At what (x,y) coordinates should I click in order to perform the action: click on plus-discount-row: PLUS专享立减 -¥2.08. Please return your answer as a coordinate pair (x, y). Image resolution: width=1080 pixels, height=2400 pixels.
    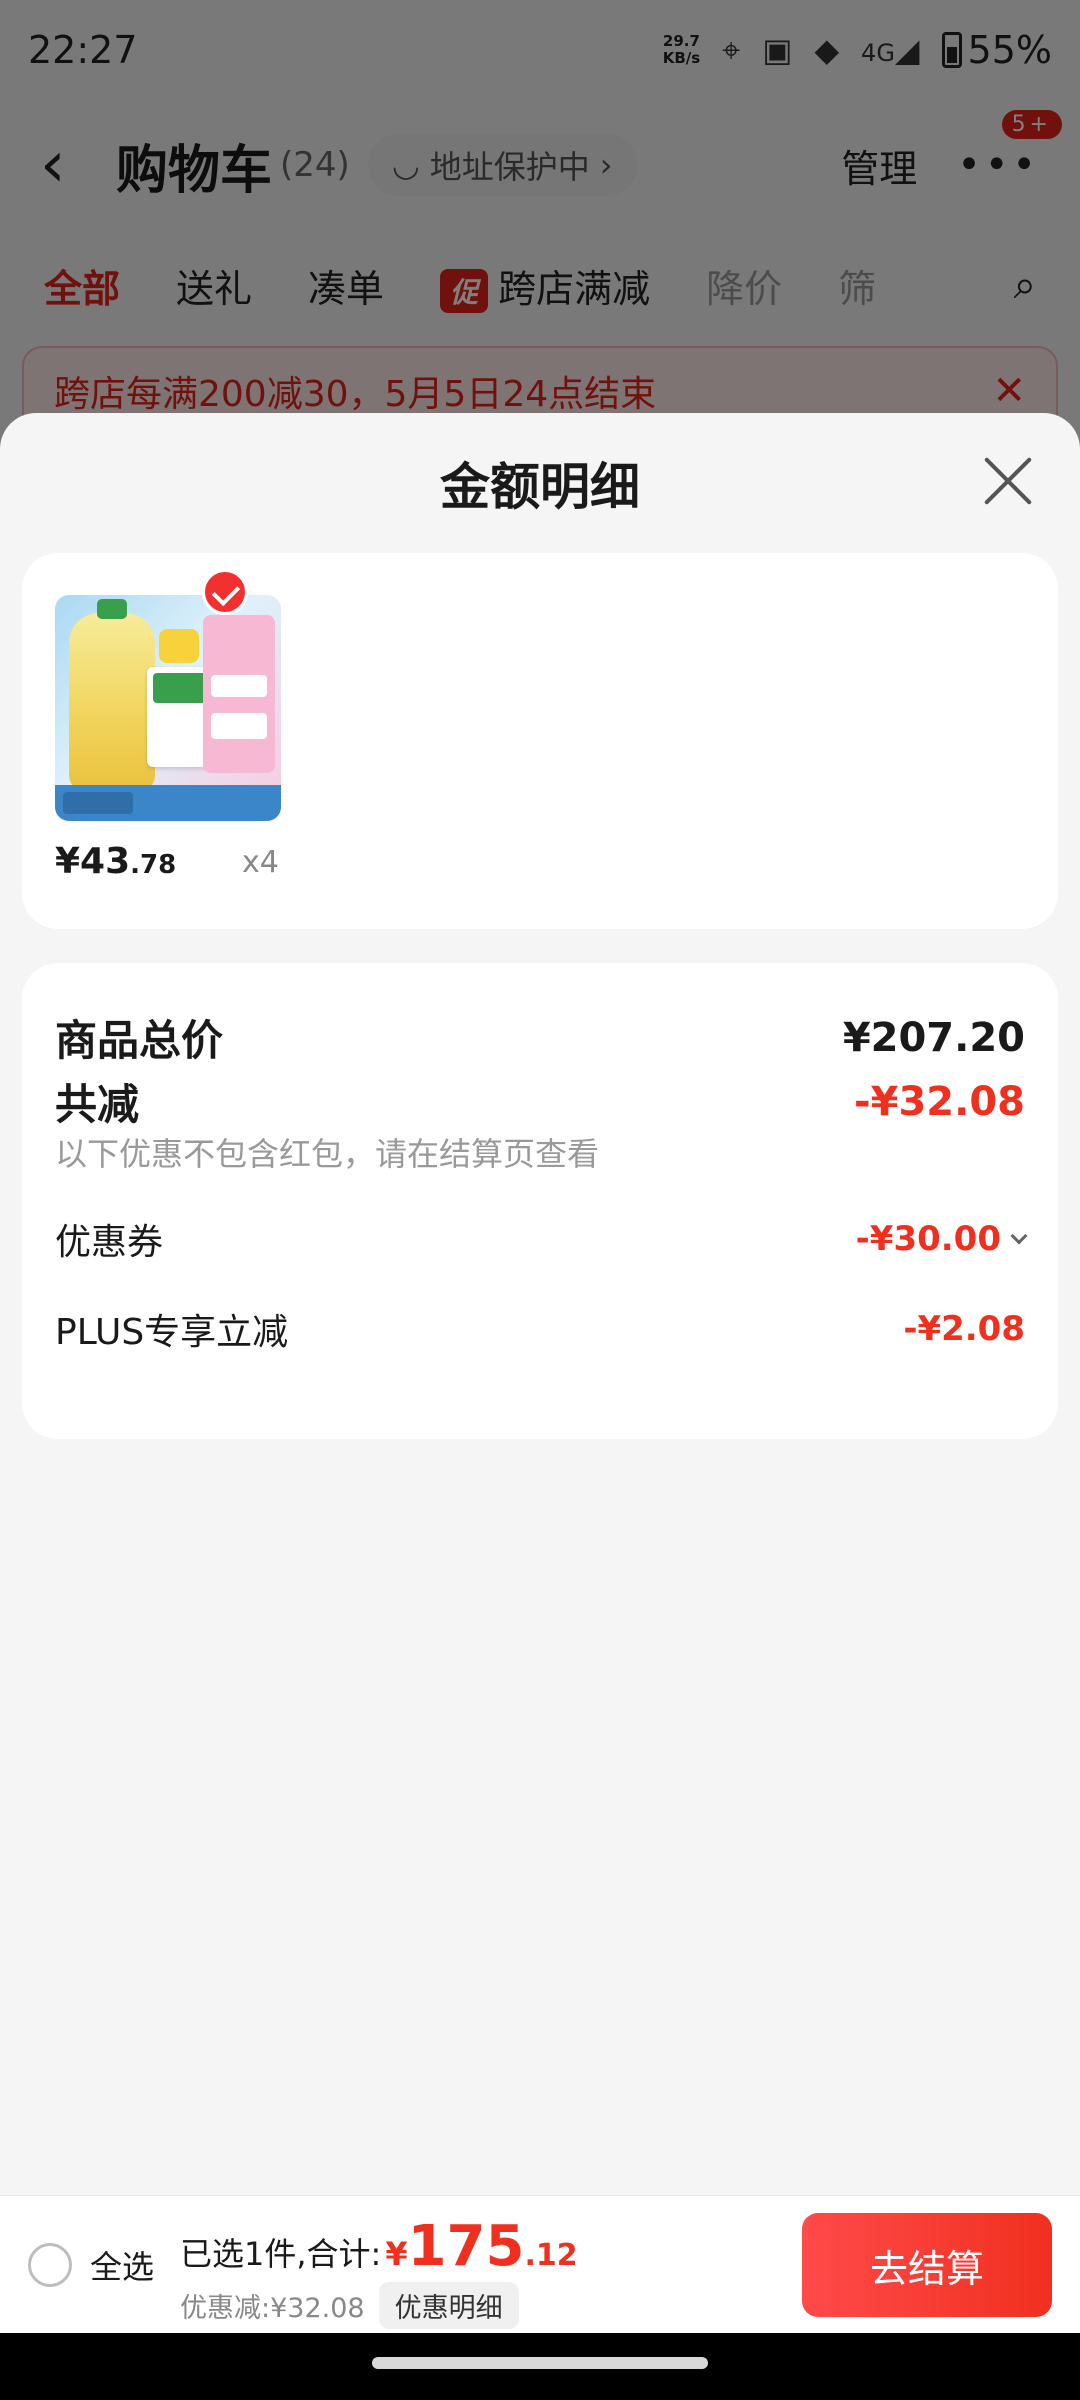
    Looking at the image, I should click on (540, 1329).